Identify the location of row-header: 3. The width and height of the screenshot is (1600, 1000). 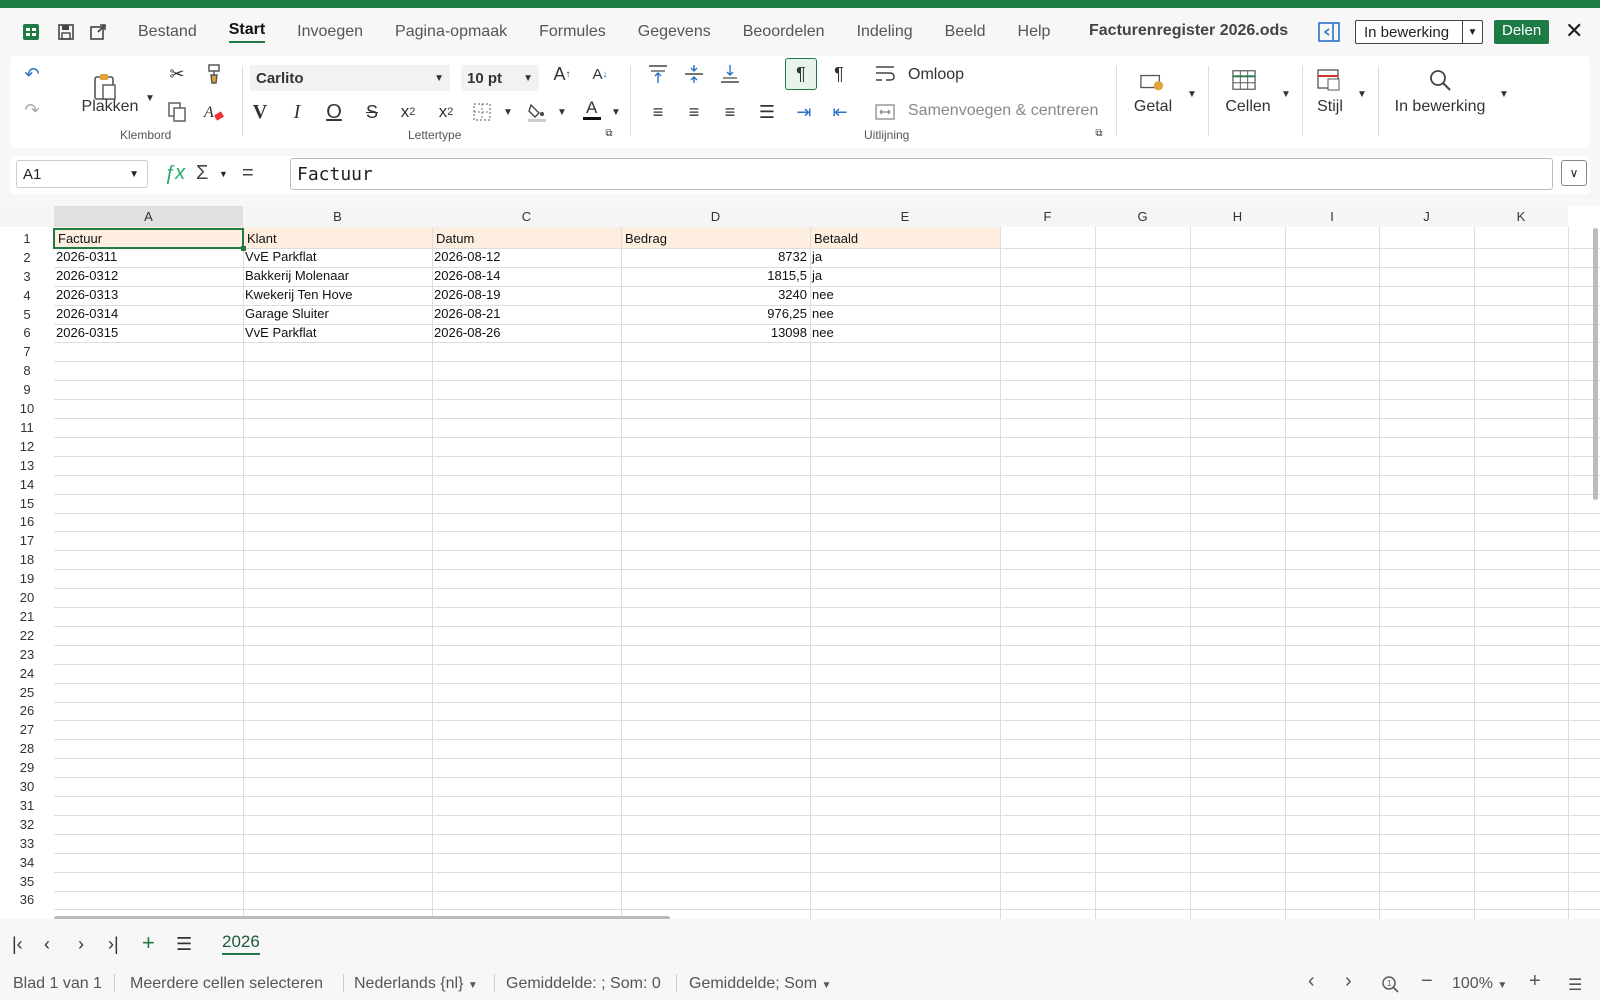
(27, 276).